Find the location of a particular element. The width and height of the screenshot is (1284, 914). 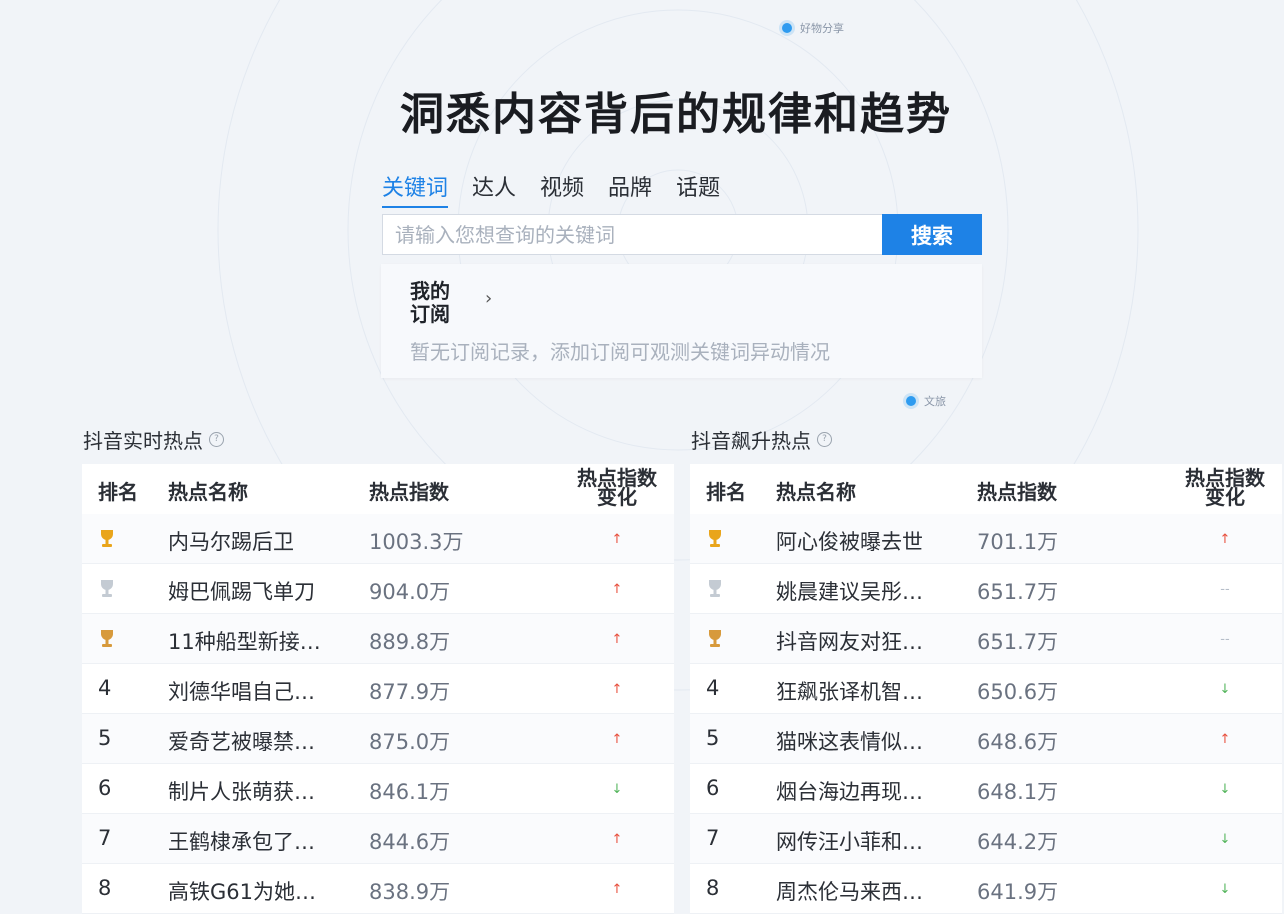

table-row: 7 王鹤棣承包了… 844.6万 ↑ is located at coordinates (378, 839).